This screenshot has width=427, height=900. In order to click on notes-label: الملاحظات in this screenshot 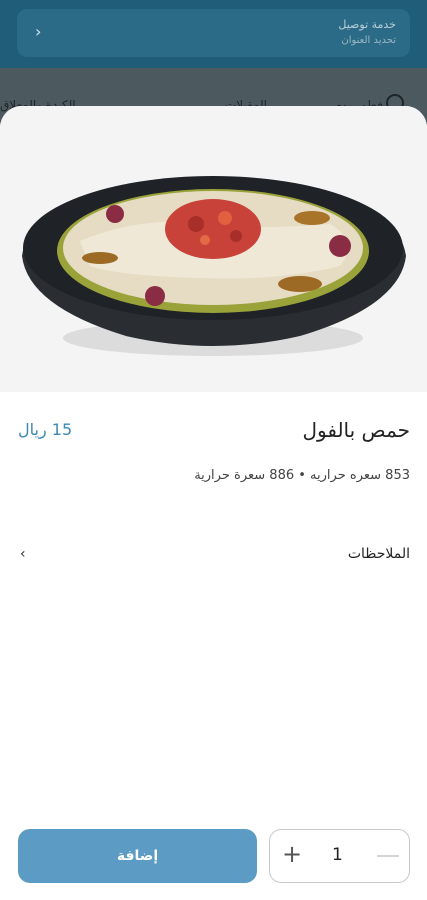, I will do `click(378, 554)`.